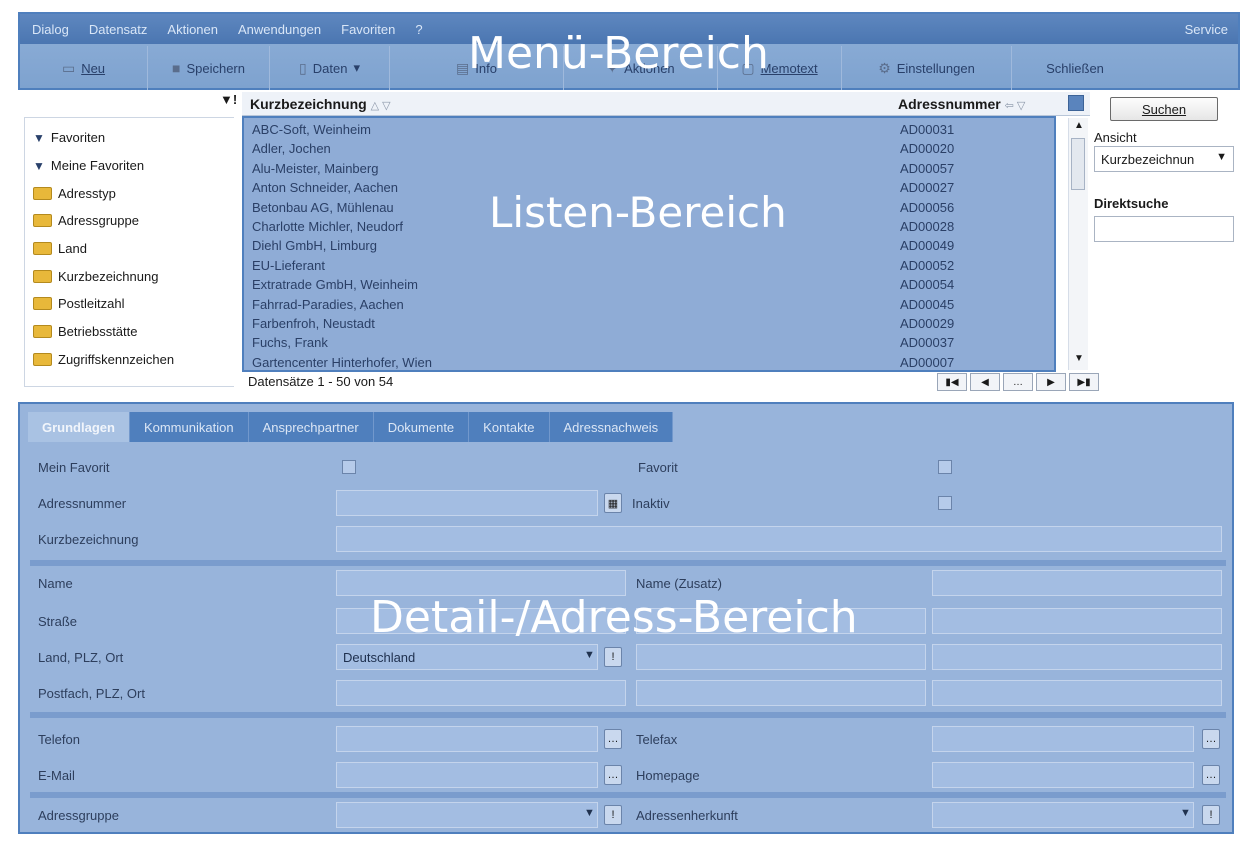 The width and height of the screenshot is (1240, 843). Describe the element at coordinates (1078, 244) in the screenshot. I see `list-scrollbar: ▲ ▼` at that location.